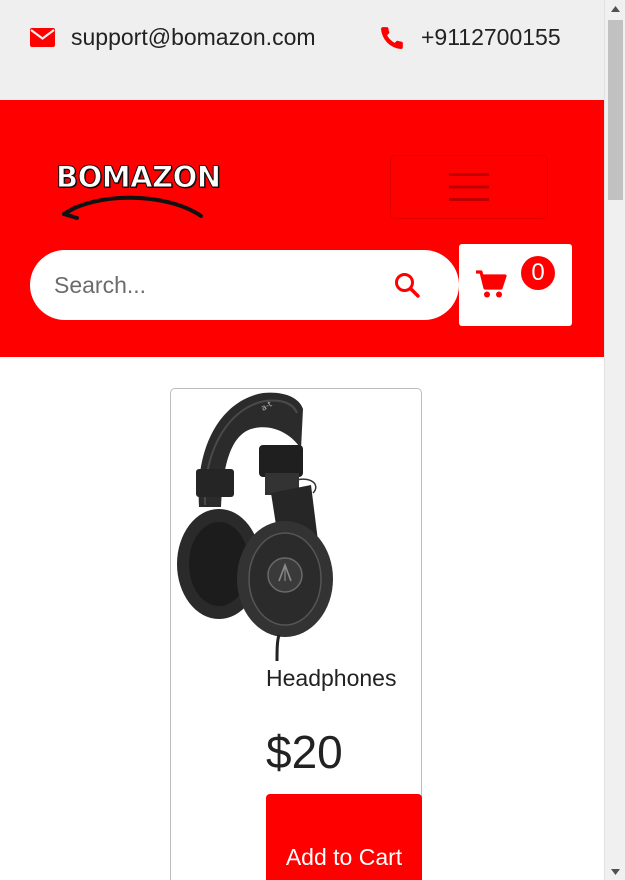 The width and height of the screenshot is (625, 880). Describe the element at coordinates (614, 440) in the screenshot. I see `scrollbar` at that location.